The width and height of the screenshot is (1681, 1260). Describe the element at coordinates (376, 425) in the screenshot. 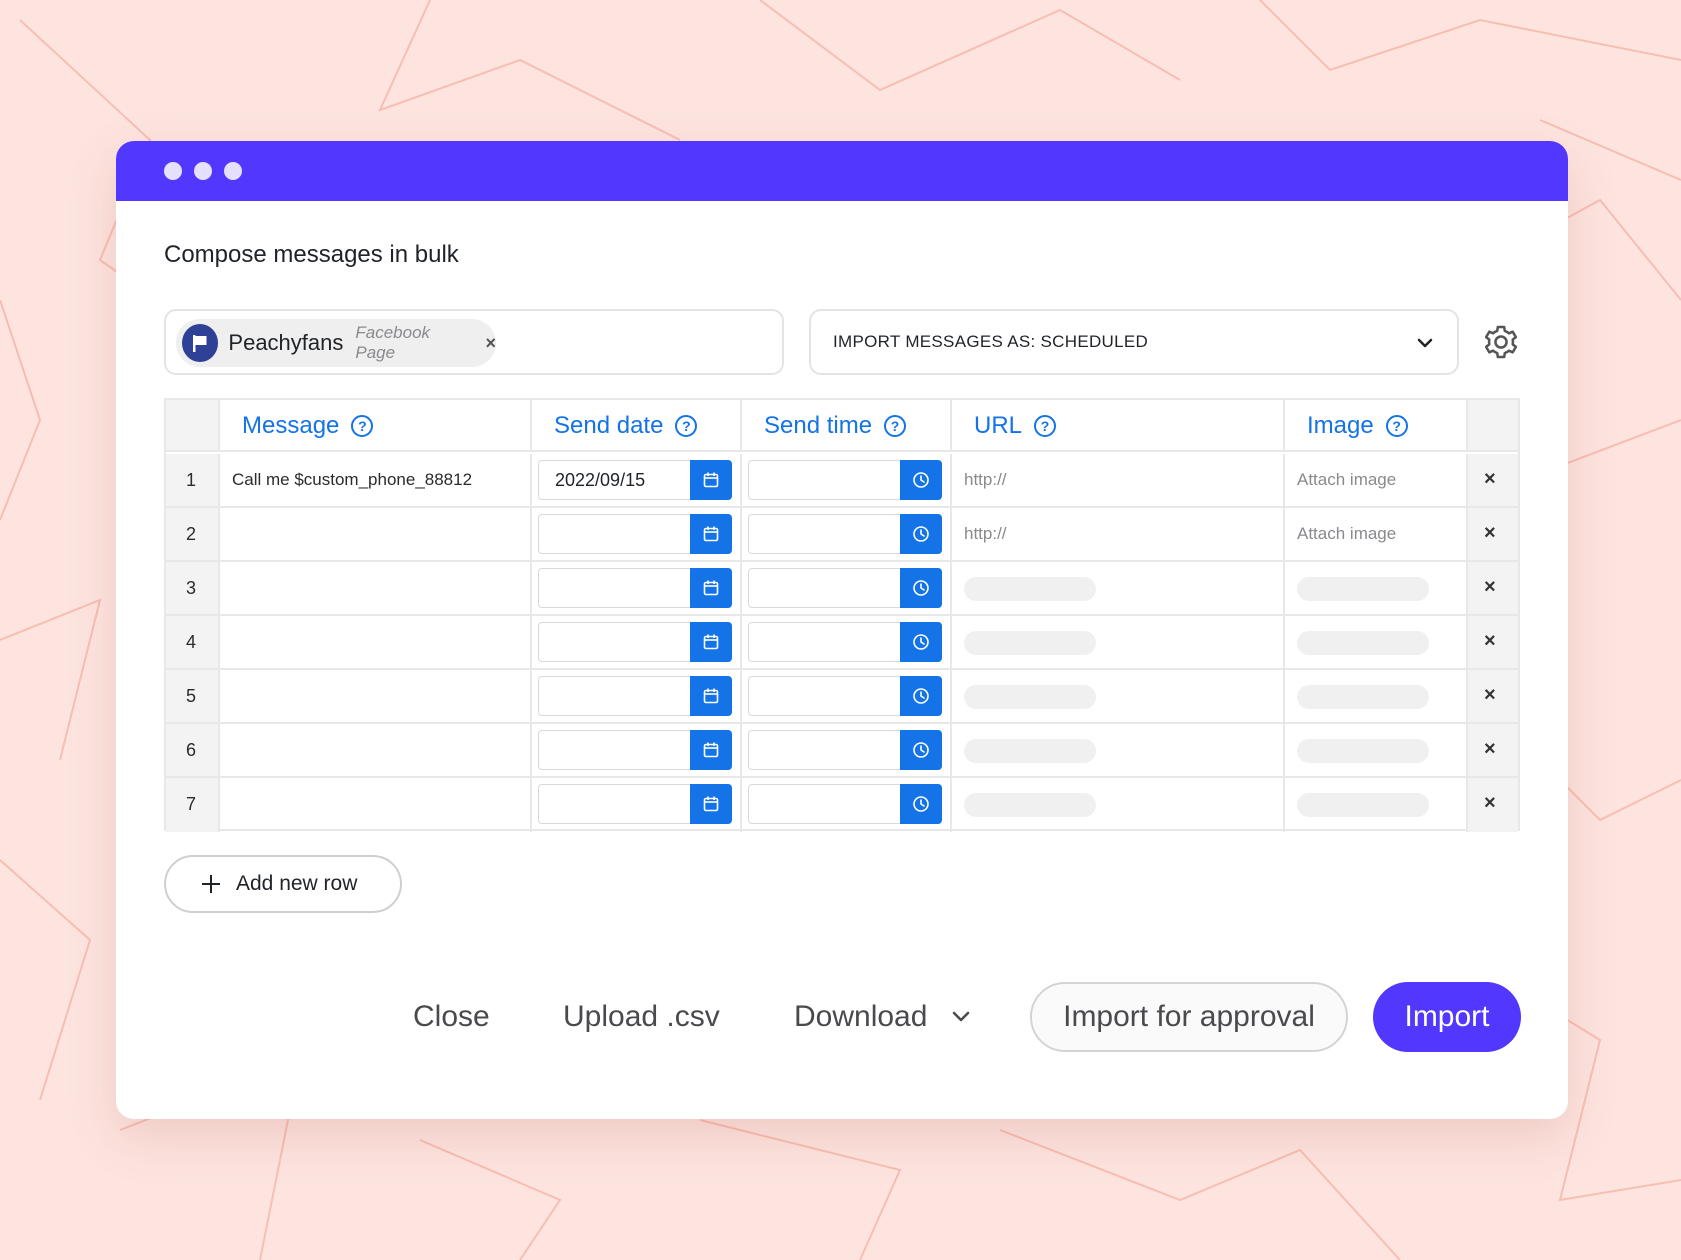

I see `header-message: Message ?` at that location.